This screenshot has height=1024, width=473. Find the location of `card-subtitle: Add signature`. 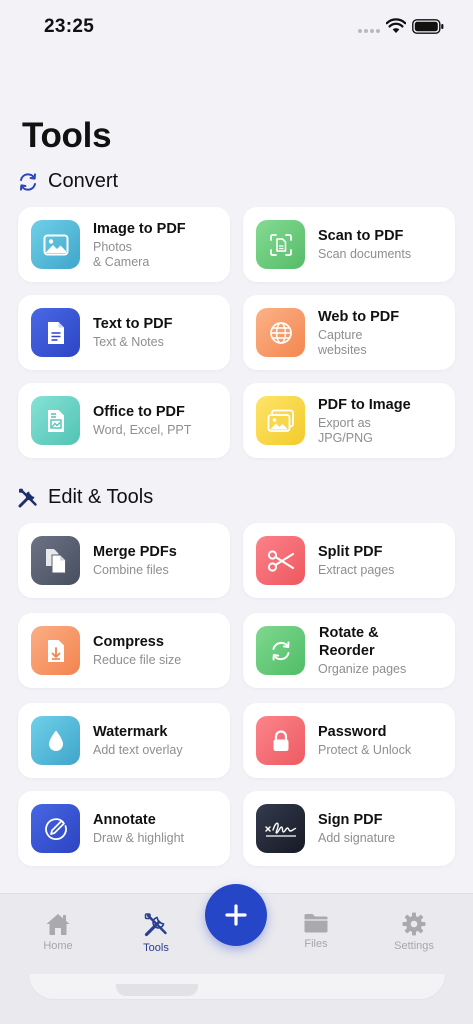

card-subtitle: Add signature is located at coordinates (357, 838).